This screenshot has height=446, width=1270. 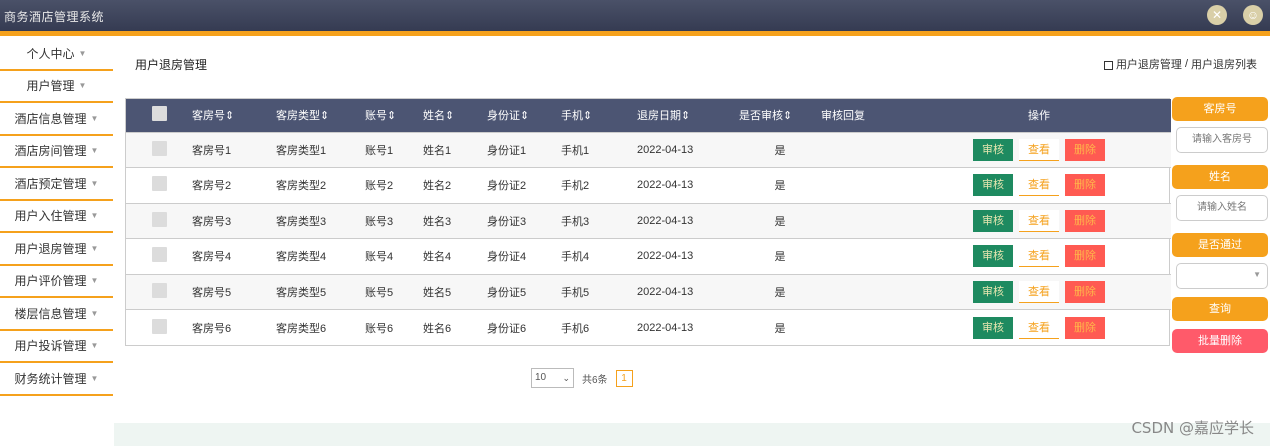 I want to click on breadcrumb-item: 用户退房管理, so click(x=1149, y=64).